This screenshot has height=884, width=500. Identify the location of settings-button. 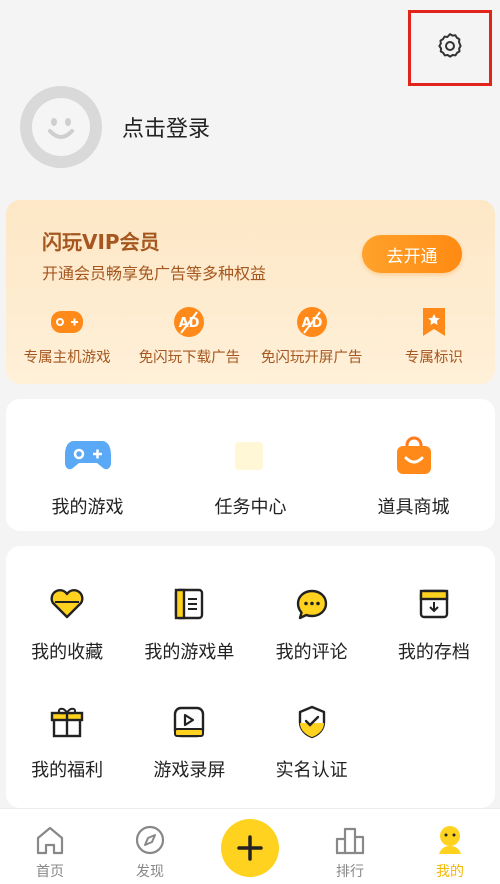
(450, 48).